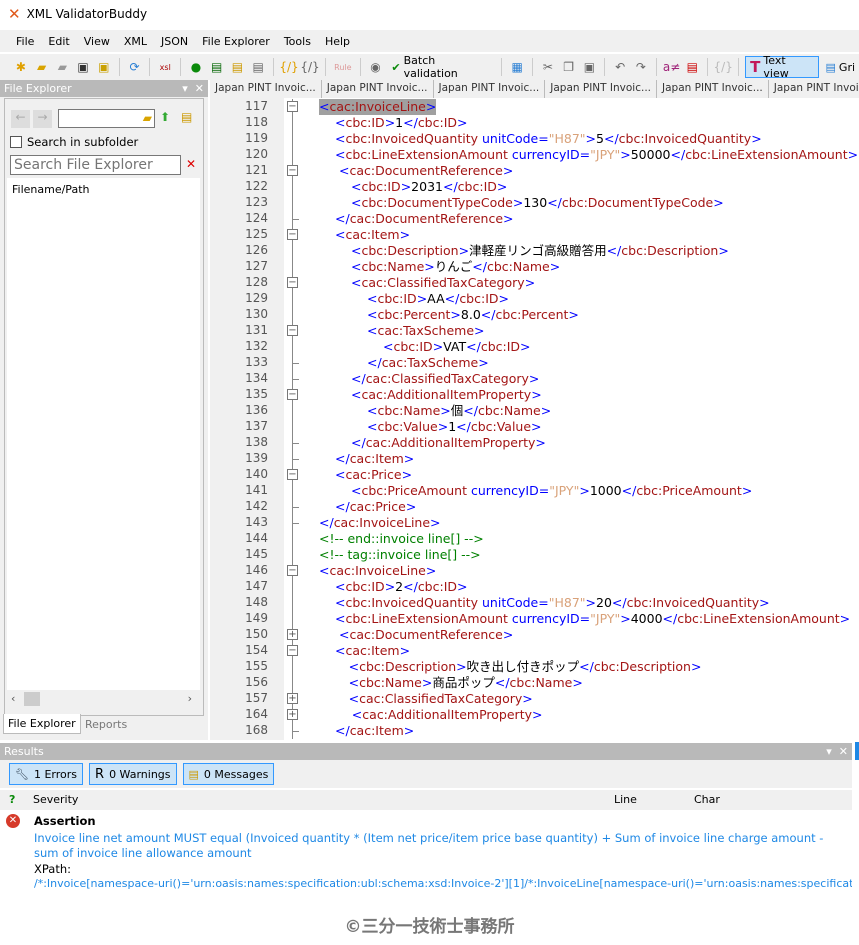 This screenshot has height=945, width=859. I want to click on cut-icon: ✂, so click(548, 67).